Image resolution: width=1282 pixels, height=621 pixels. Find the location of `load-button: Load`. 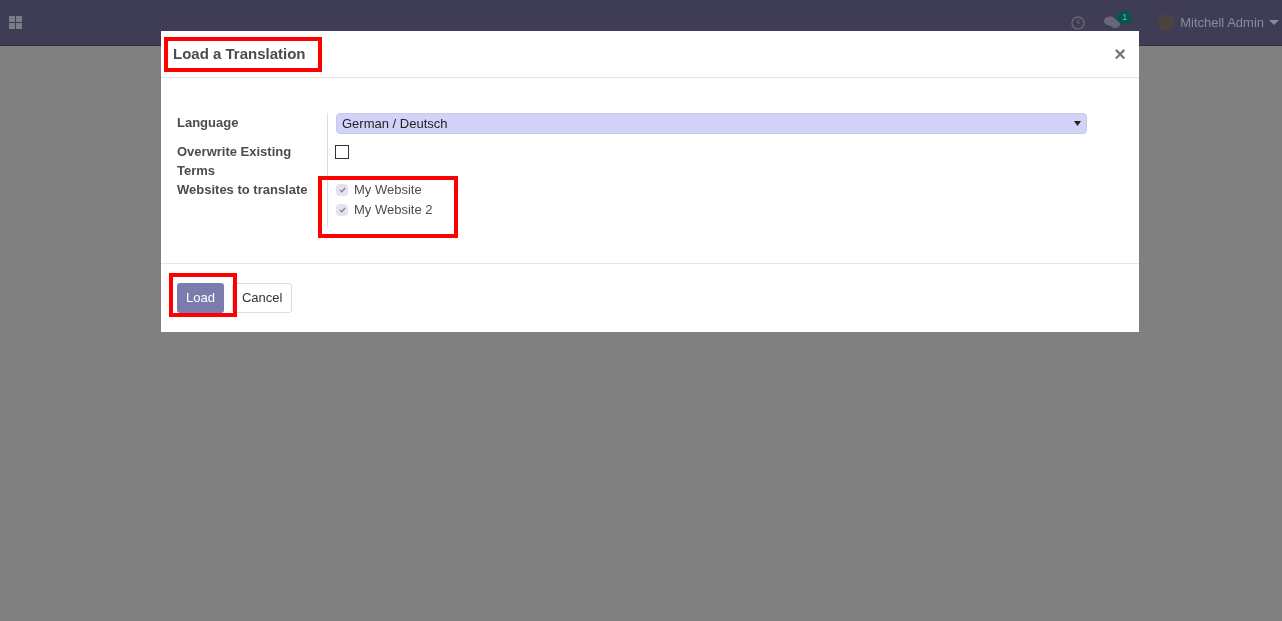

load-button: Load is located at coordinates (200, 298).